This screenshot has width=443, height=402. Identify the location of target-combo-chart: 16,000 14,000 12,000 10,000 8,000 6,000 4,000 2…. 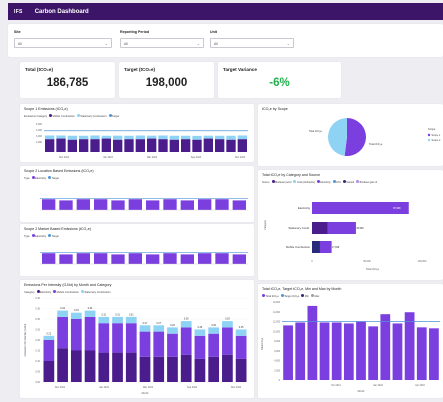
(350, 347).